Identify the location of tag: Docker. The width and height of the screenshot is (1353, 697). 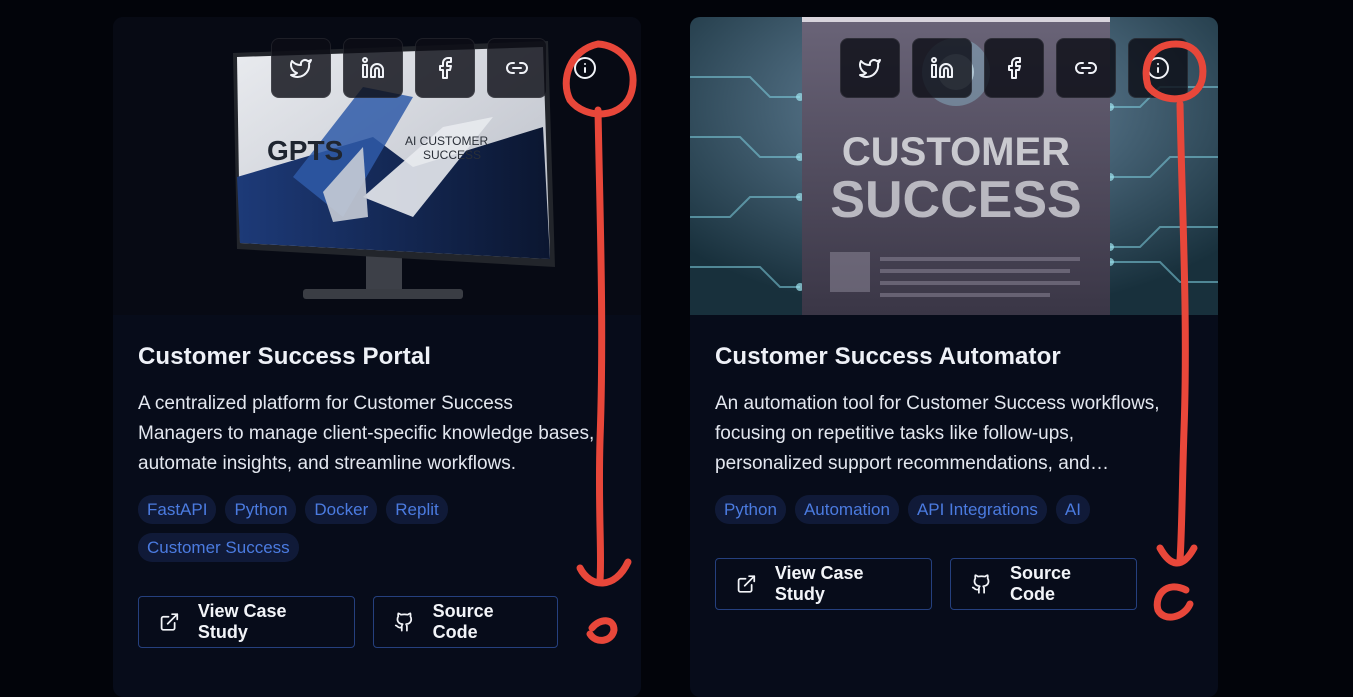
(341, 509).